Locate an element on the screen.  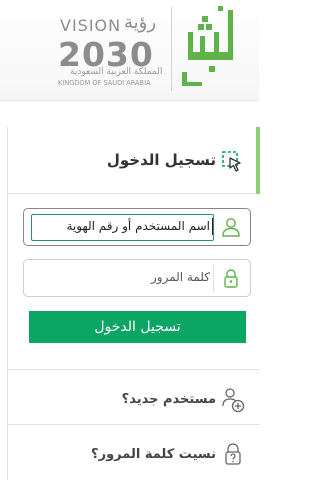
username-field: اسم المستخدم أو رقم الهوية is located at coordinates (137, 227).